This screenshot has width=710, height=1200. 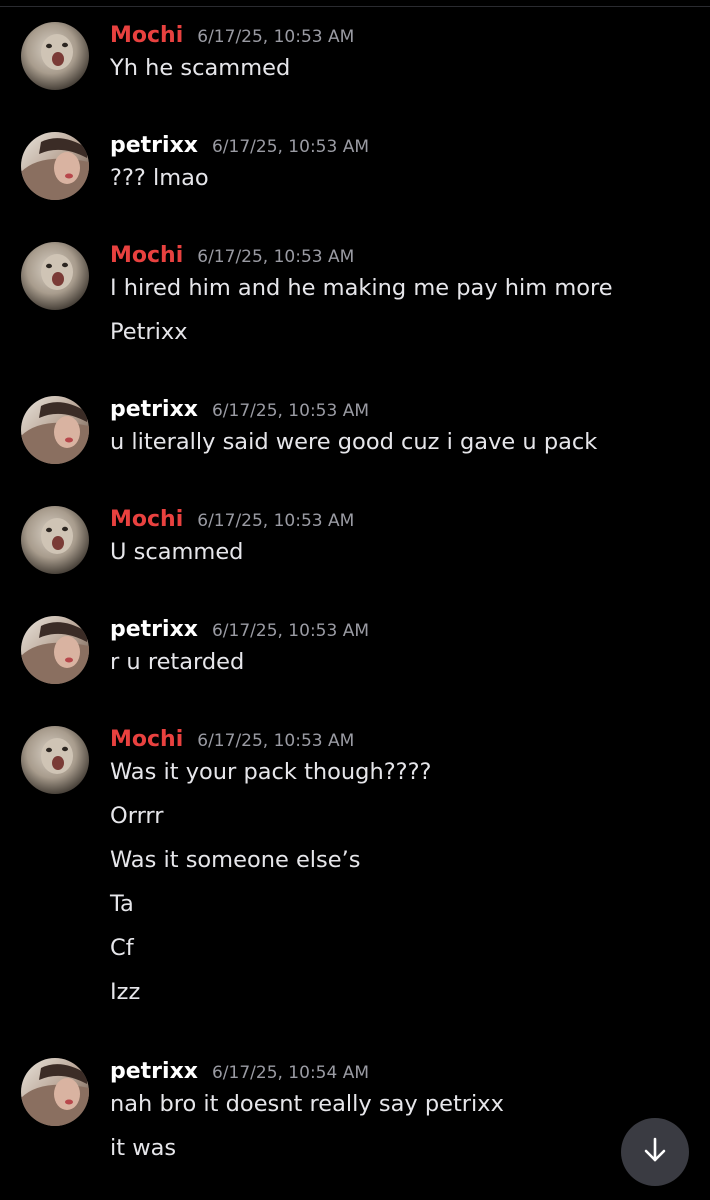 I want to click on message-content: Yh he scammed, so click(x=200, y=68).